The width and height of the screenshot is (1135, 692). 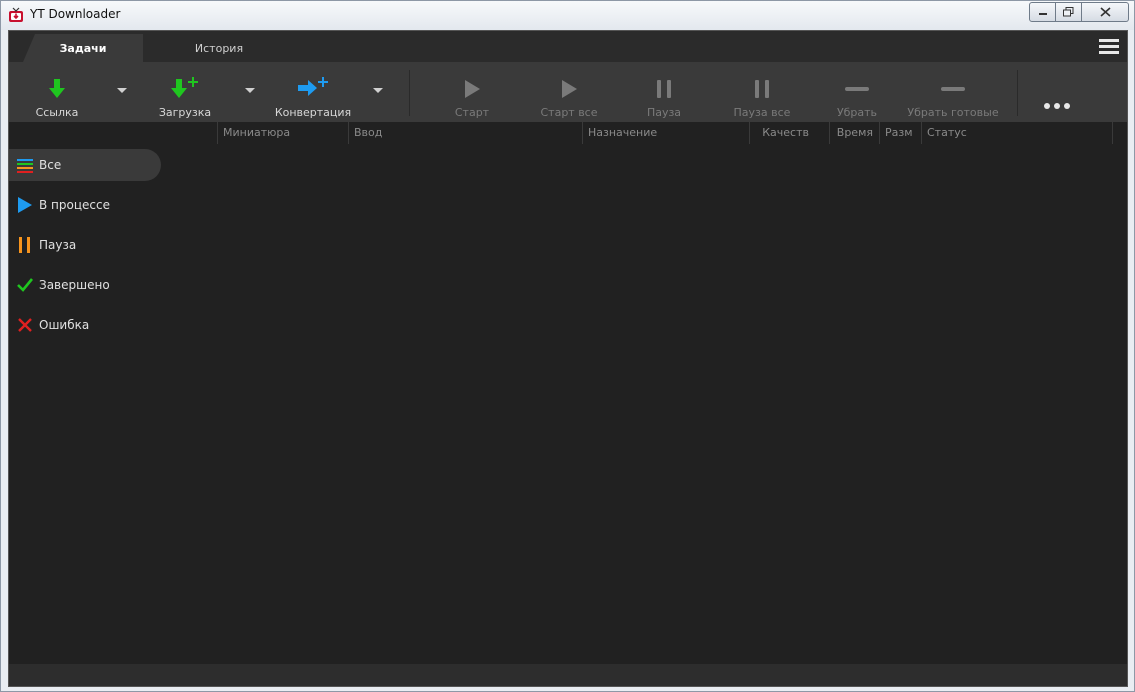 I want to click on sidebar-item-completed: Завершено, so click(x=85, y=285).